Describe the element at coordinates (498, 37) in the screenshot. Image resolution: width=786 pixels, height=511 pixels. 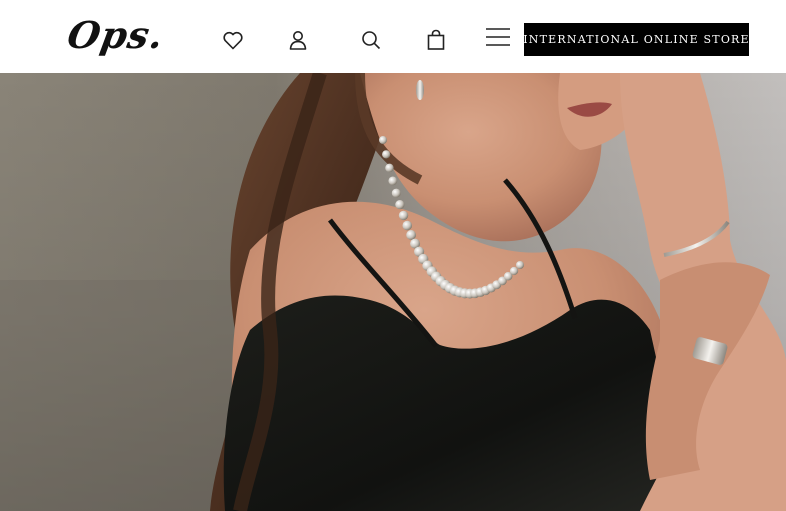
I see `hamburger-menu-icon` at that location.